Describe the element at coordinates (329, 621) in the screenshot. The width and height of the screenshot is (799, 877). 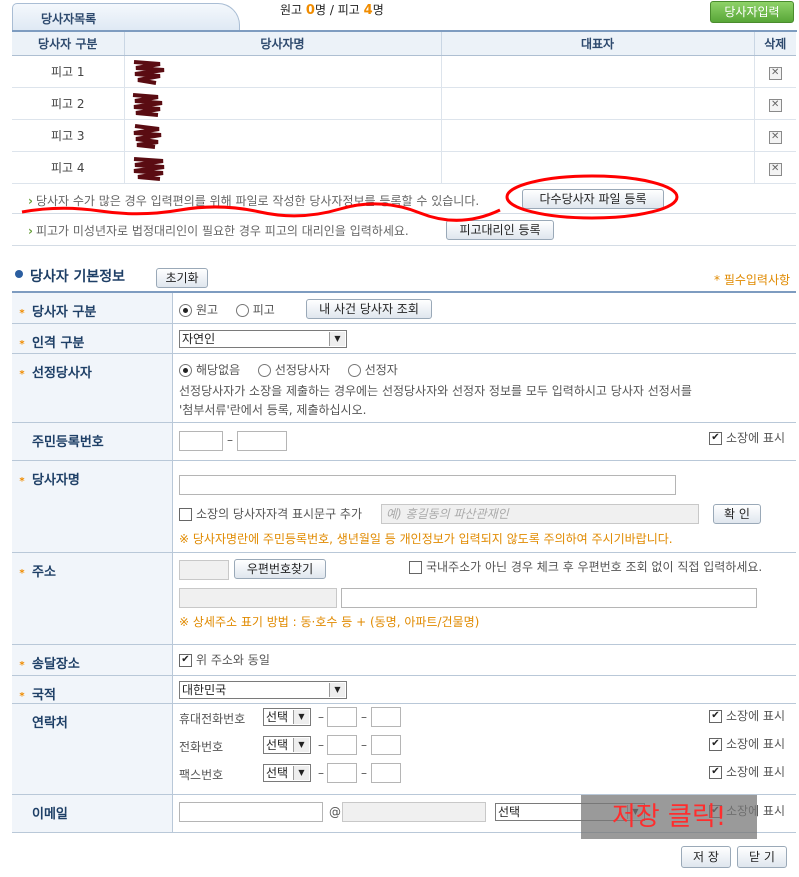
I see `address-note: ※ 상세주소 표기 방법 : 동·호수 등 + (동명, 아파트/건물명)` at that location.